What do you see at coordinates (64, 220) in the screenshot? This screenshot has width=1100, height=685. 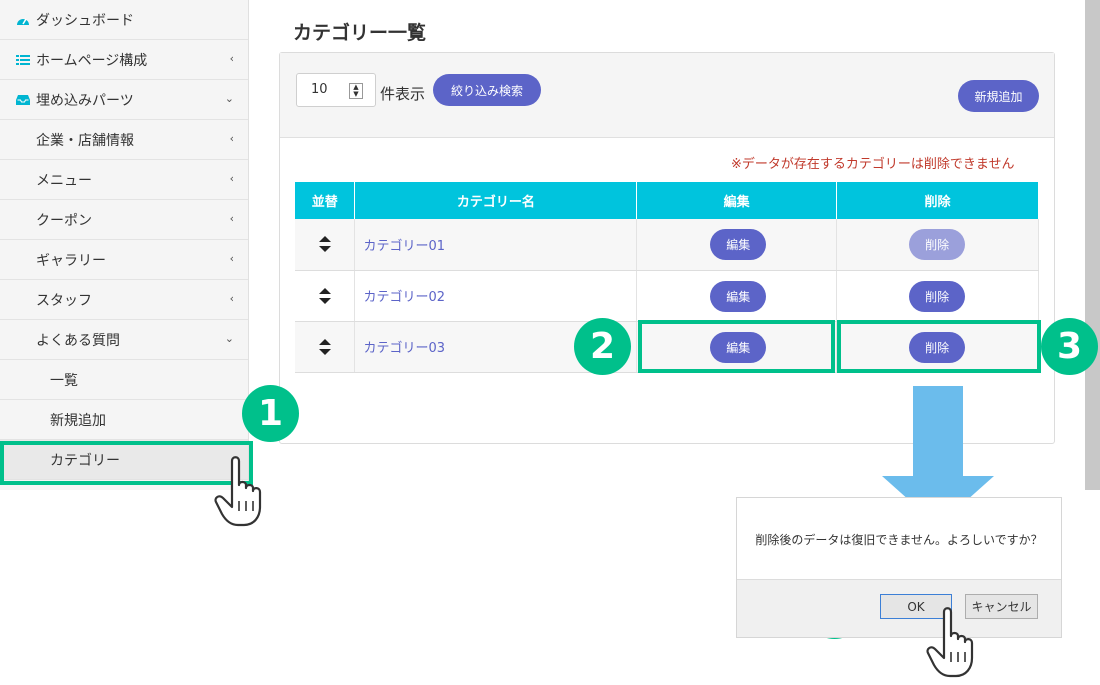 I see `sidebar-item-label: クーポン` at bounding box center [64, 220].